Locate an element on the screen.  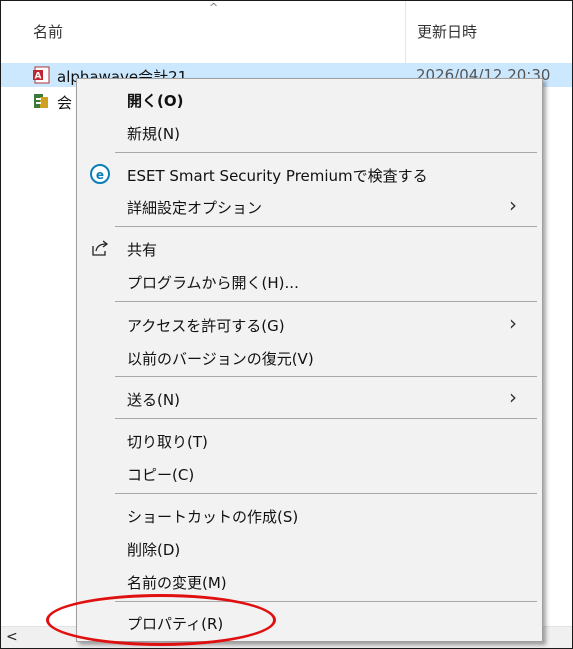
share-icon is located at coordinates (100, 248).